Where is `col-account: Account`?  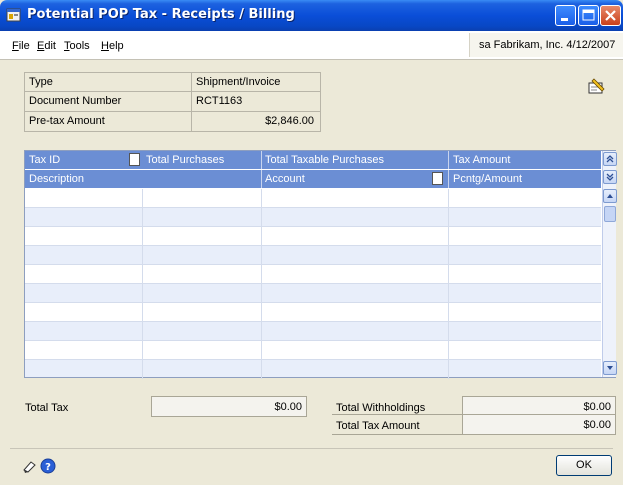 col-account: Account is located at coordinates (285, 179).